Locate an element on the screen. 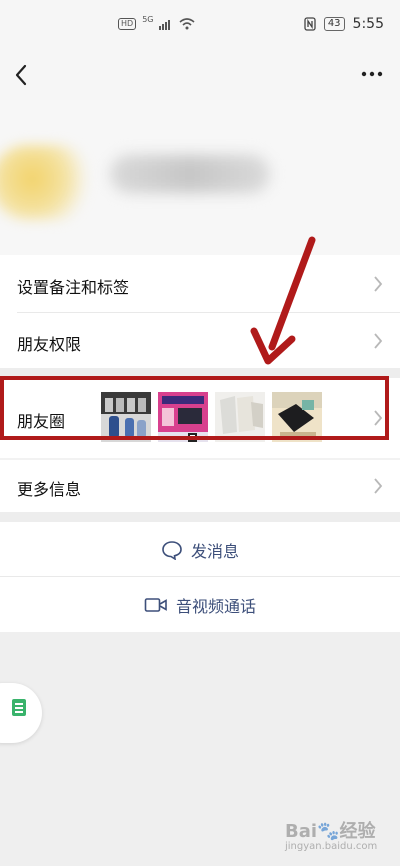  clock: 5:55 is located at coordinates (368, 24).